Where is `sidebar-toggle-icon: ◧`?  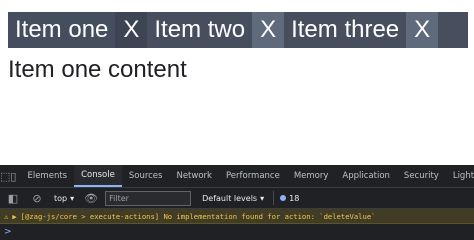
sidebar-toggle-icon: ◧ is located at coordinates (13, 198).